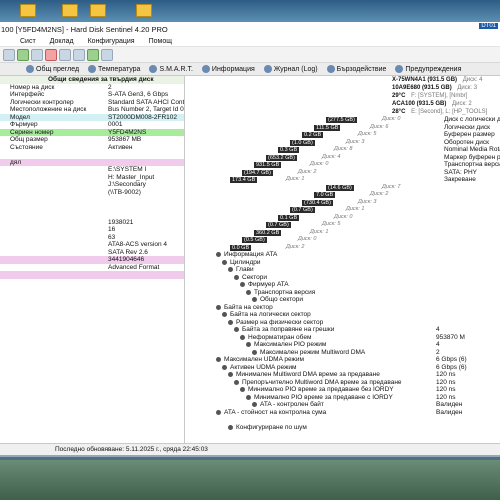 The height and width of the screenshot is (500, 500). Describe the element at coordinates (343, 143) in the screenshot. I see `partition-row: (1.0 GB) Диск: 3 Оборотен диск` at that location.